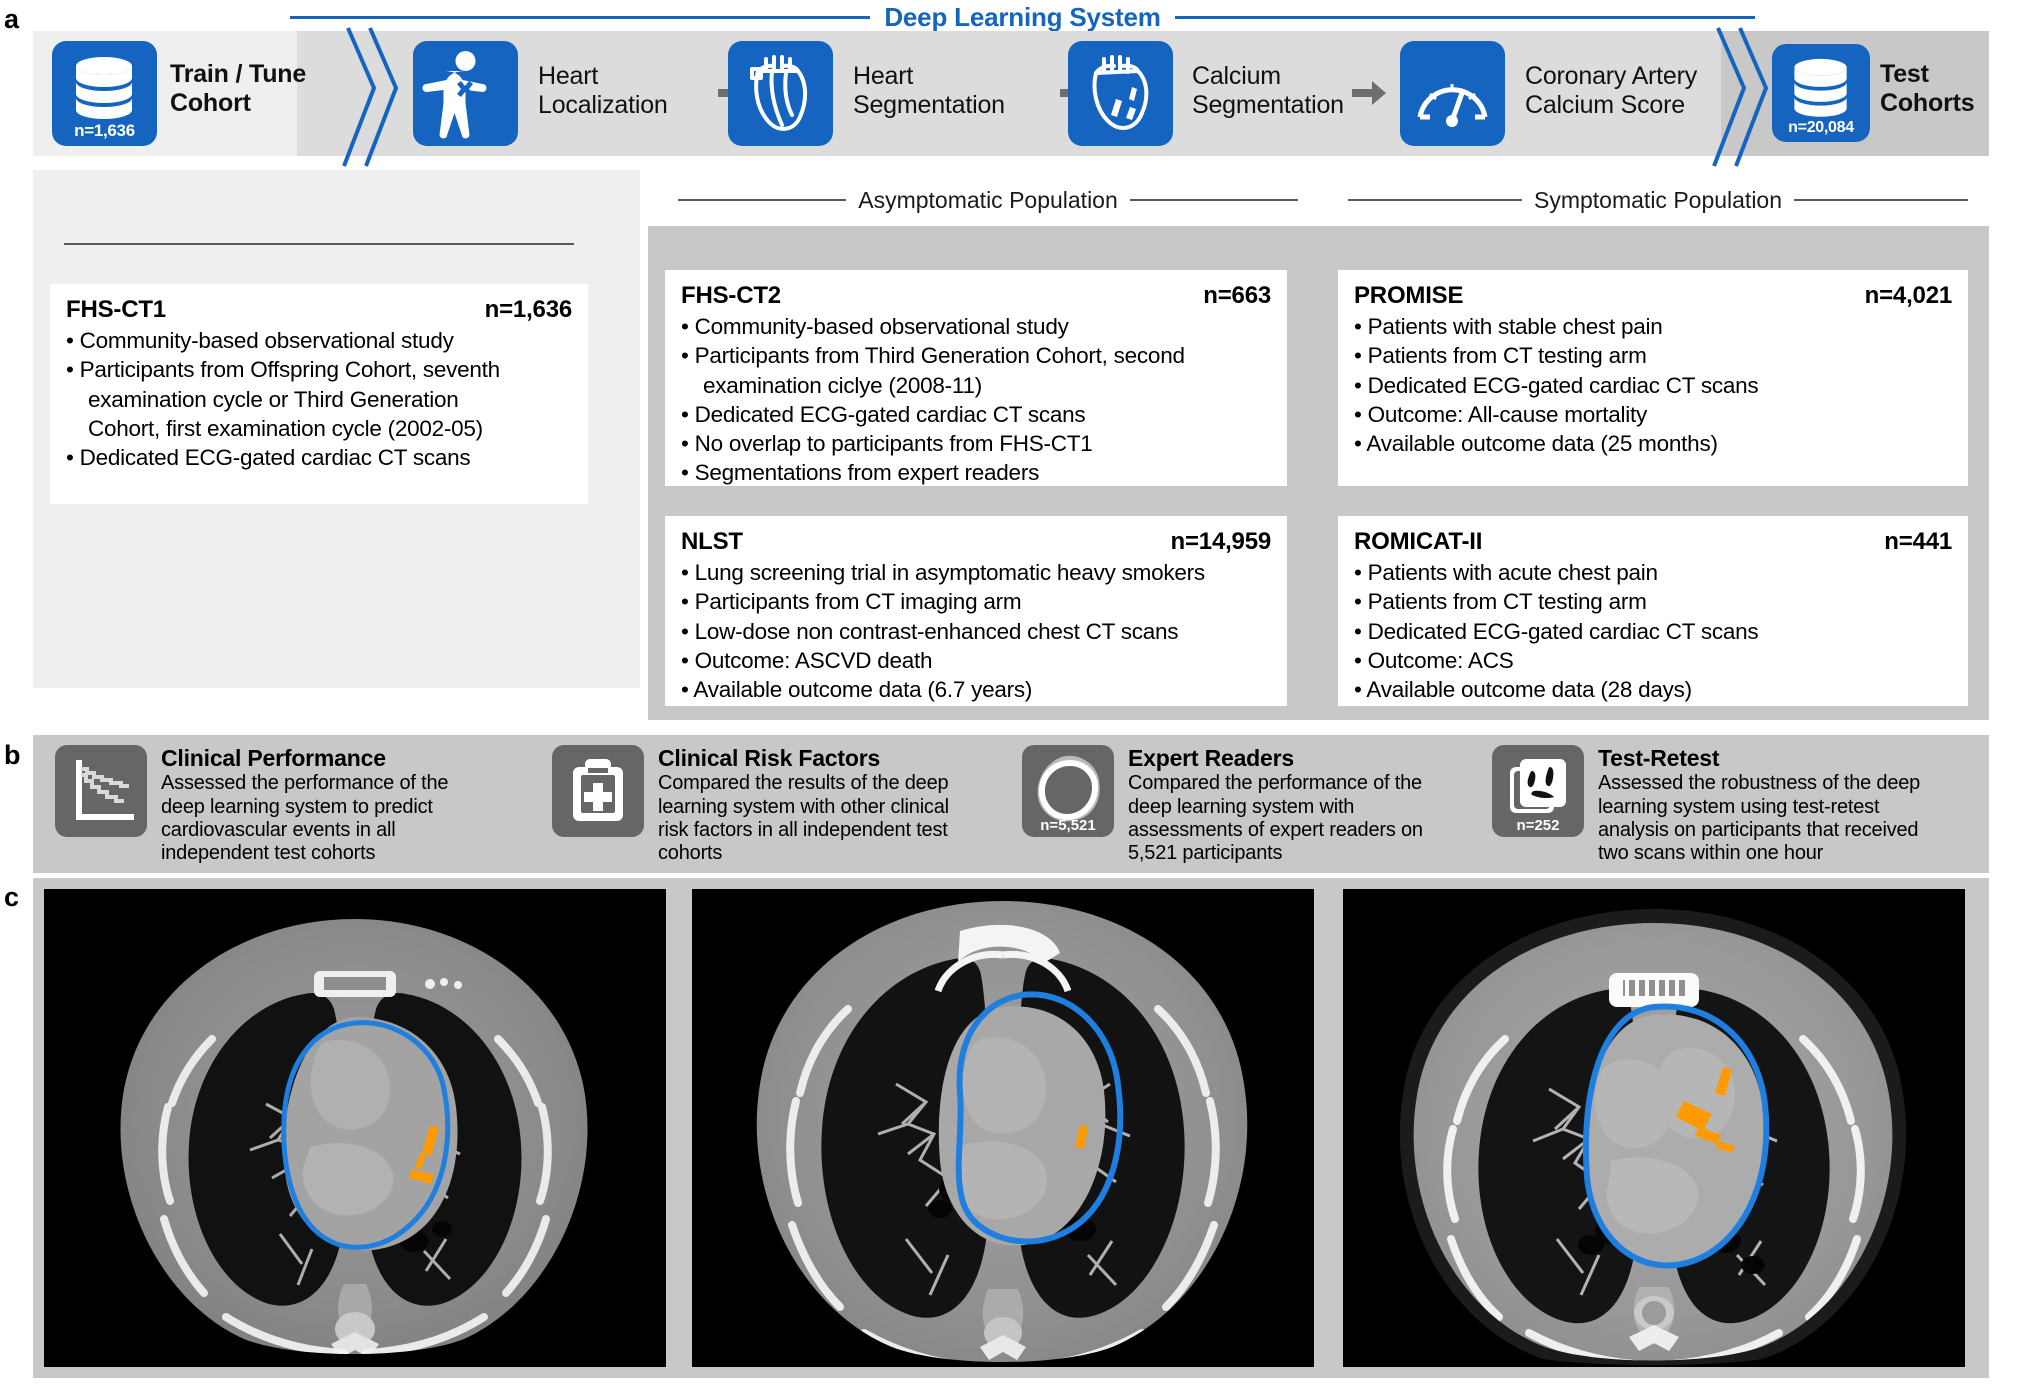 This screenshot has width=2025, height=1384. Describe the element at coordinates (1068, 791) in the screenshot. I see `expert-readers-tile: n=5,521` at that location.